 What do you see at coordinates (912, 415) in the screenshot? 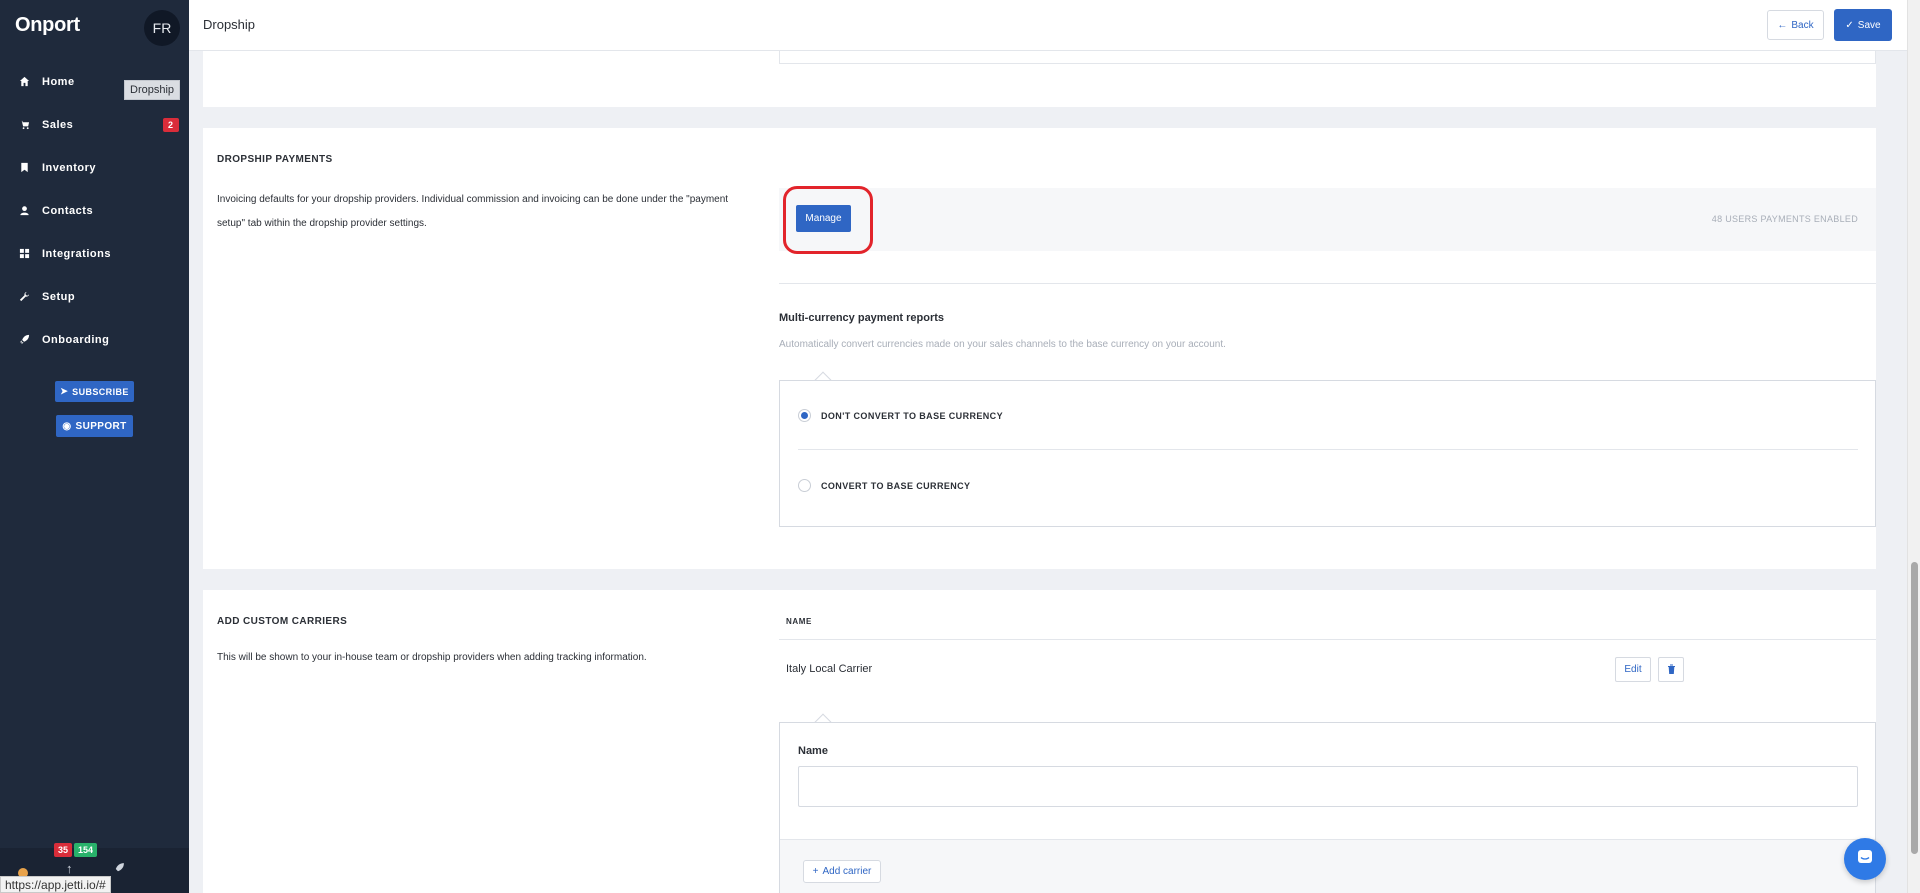
I see `radio-label: DON'T CONVERT TO BASE CURRENCY` at bounding box center [912, 415].